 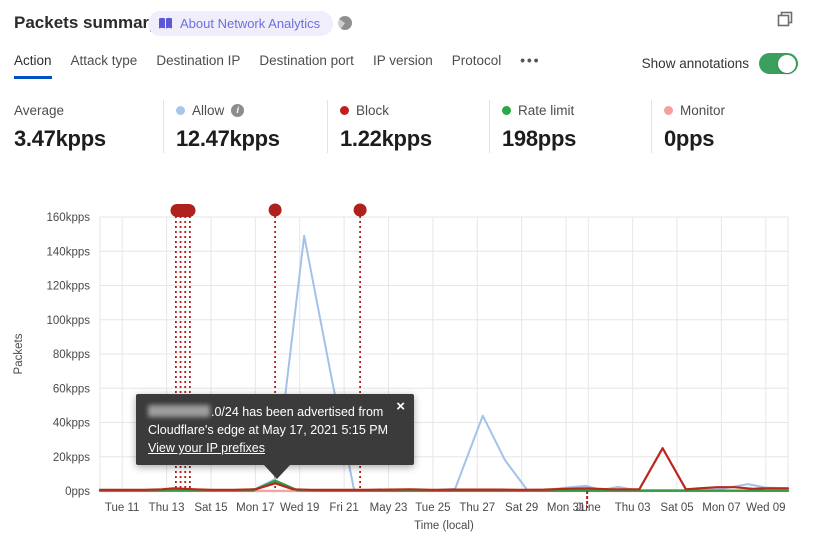 I want to click on page-title: Packets summary, so click(x=86, y=22).